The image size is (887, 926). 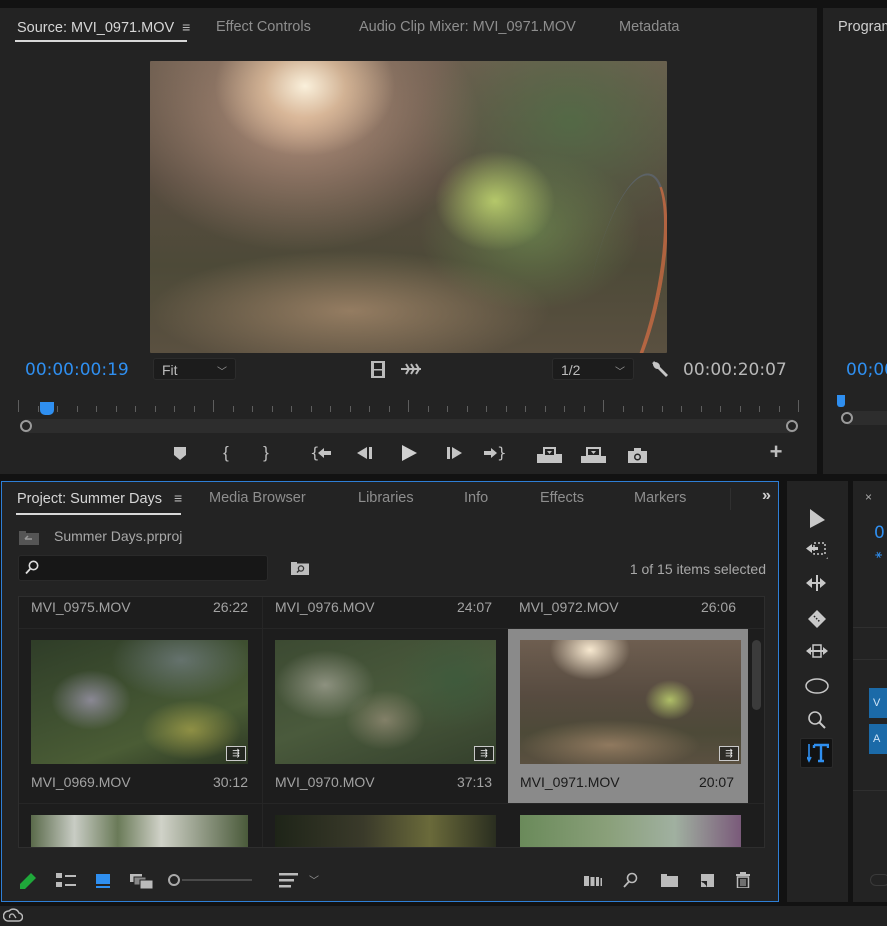 I want to click on thumbnail-size-slider-handle, so click(x=174, y=880).